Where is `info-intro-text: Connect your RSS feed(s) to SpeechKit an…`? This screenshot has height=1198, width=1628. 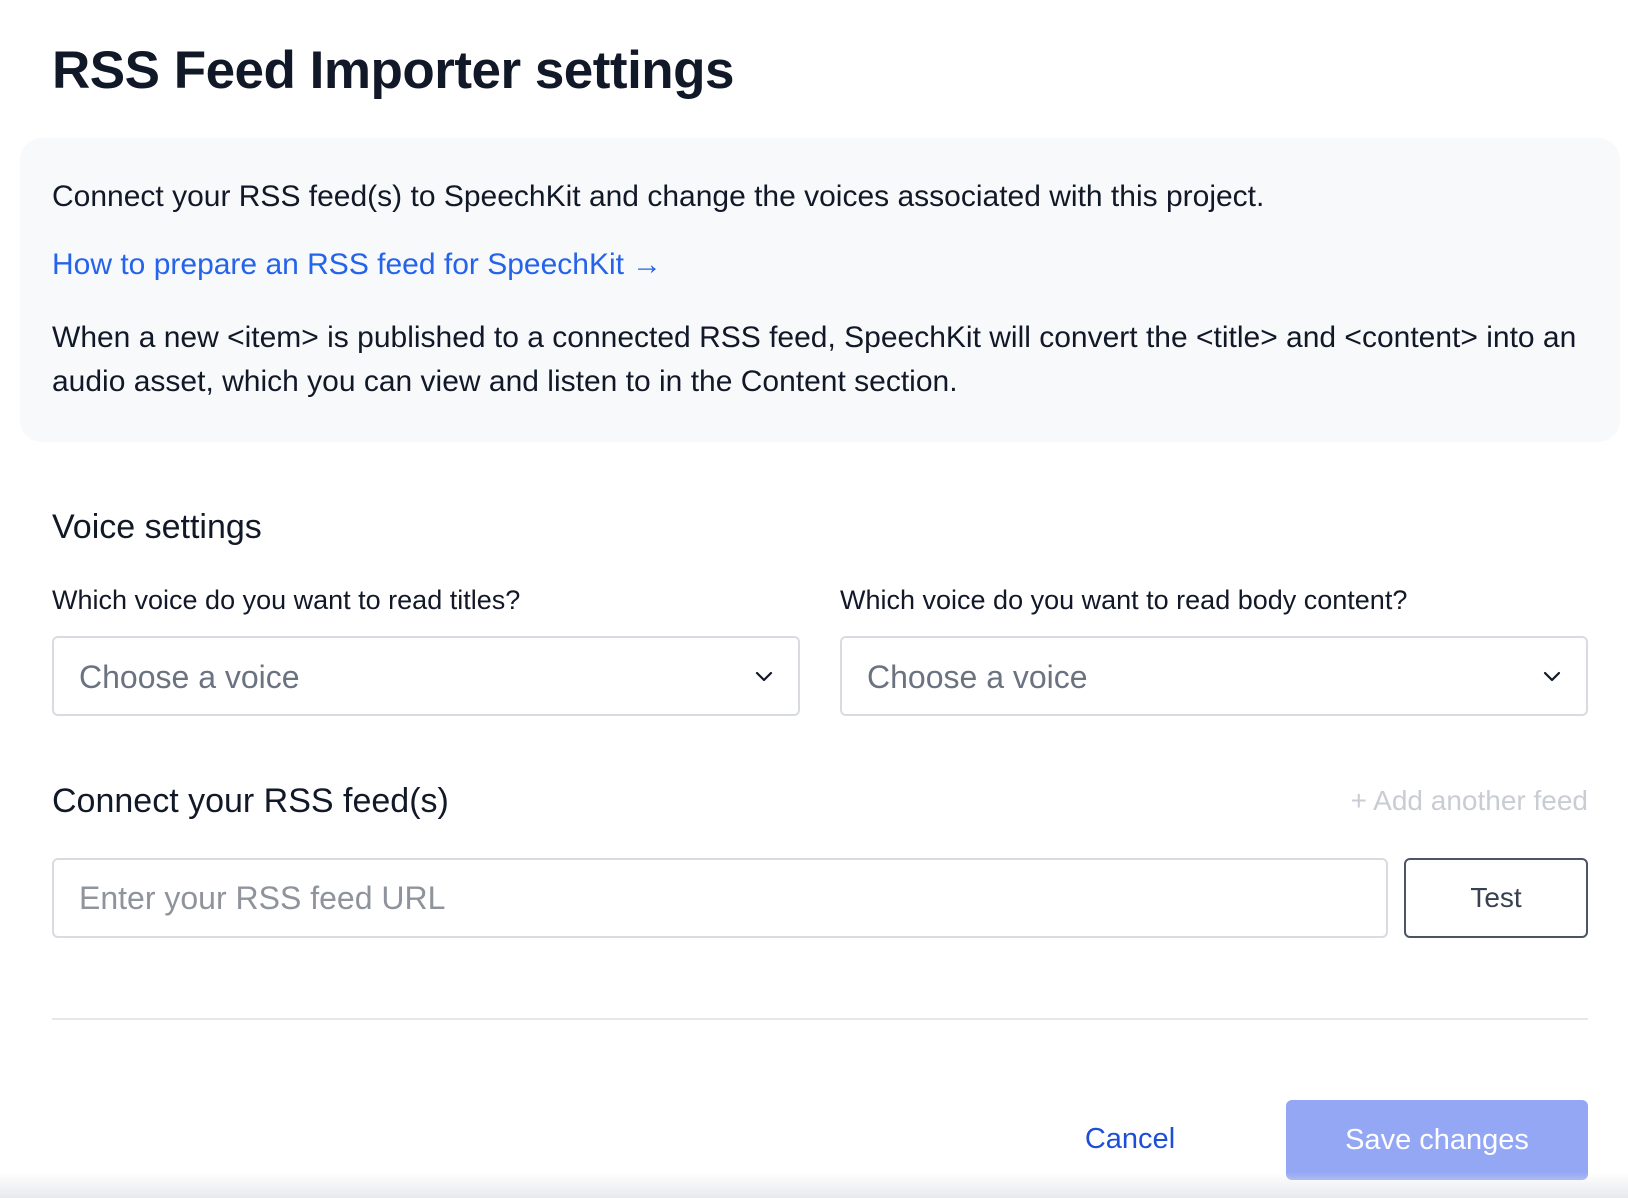
info-intro-text: Connect your RSS feed(s) to SpeechKit an… is located at coordinates (658, 196).